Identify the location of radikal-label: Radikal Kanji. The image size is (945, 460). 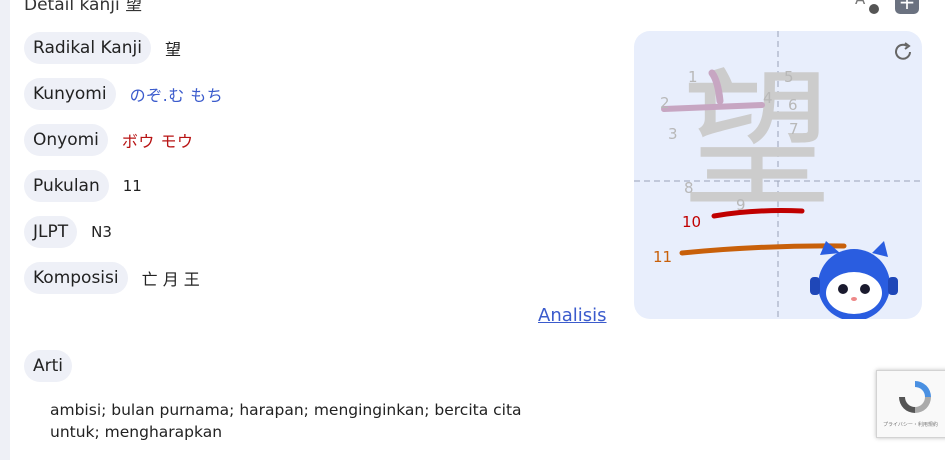
(87, 48).